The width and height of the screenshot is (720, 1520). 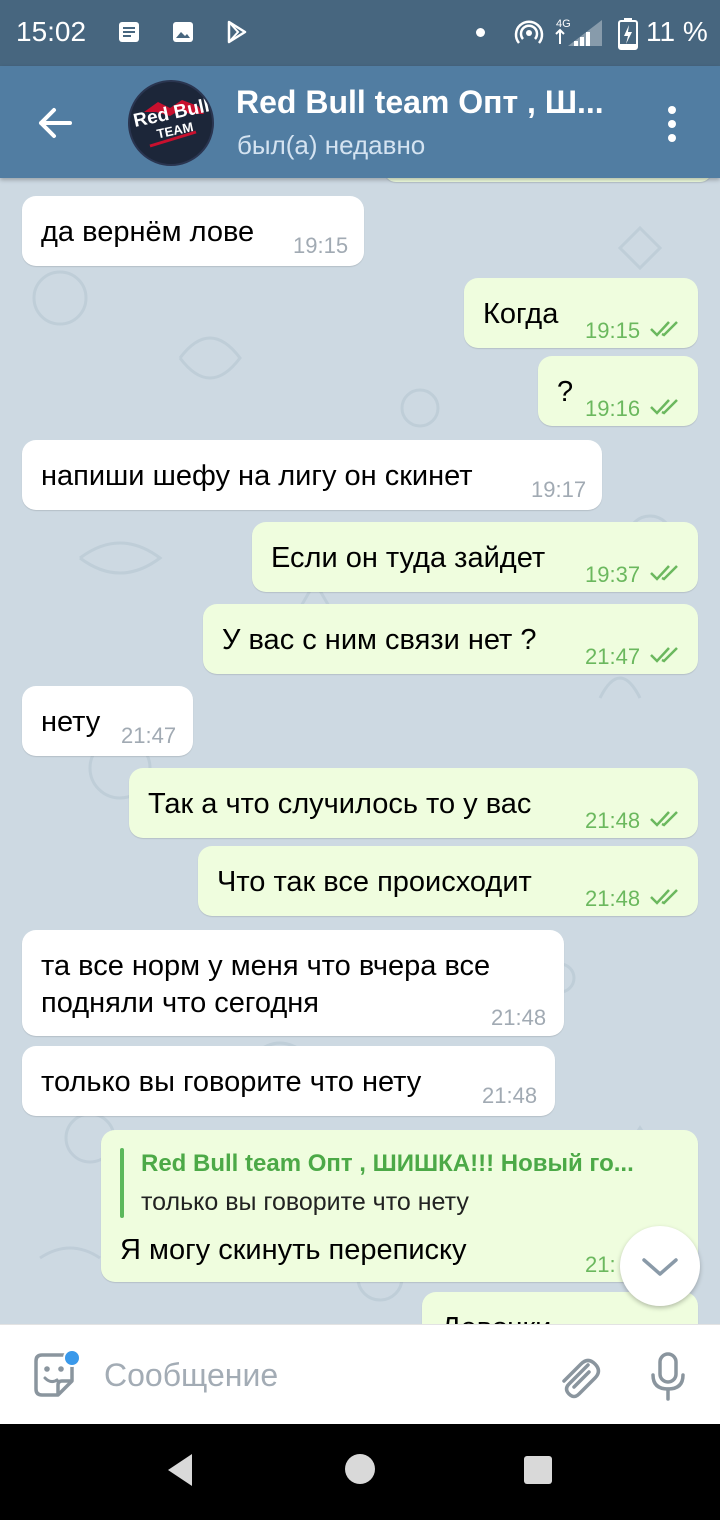 I want to click on message-input, so click(x=314, y=1375).